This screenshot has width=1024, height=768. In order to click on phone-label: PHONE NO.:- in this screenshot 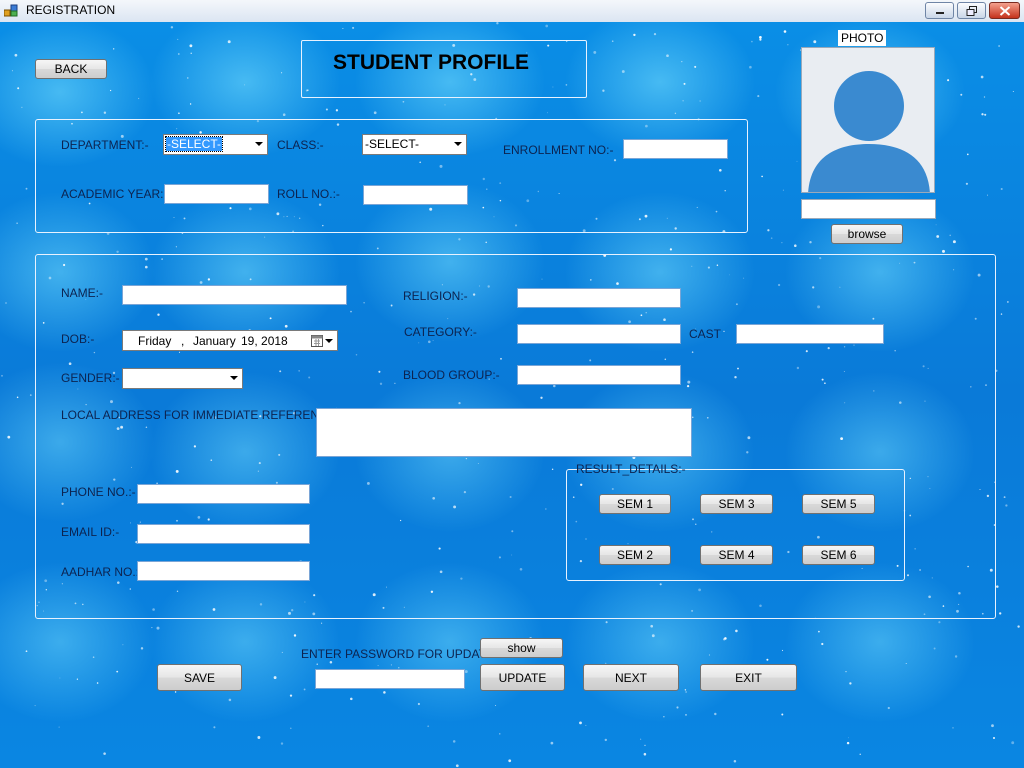, I will do `click(98, 492)`.